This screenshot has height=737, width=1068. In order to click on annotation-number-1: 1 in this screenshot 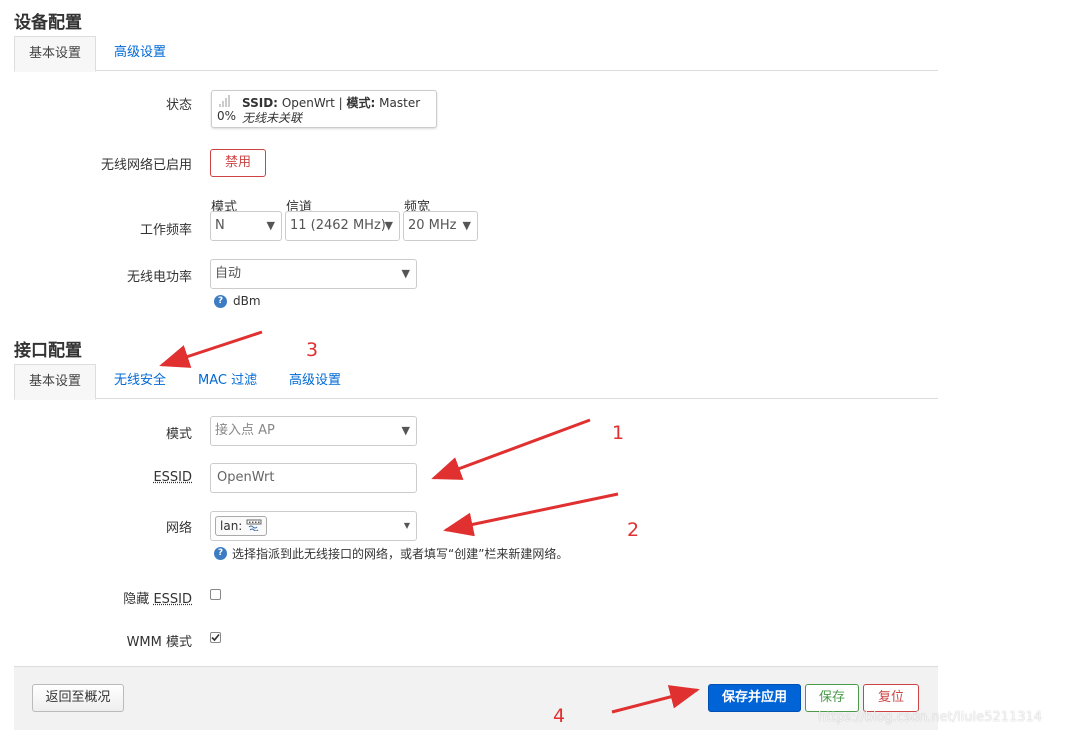, I will do `click(618, 433)`.